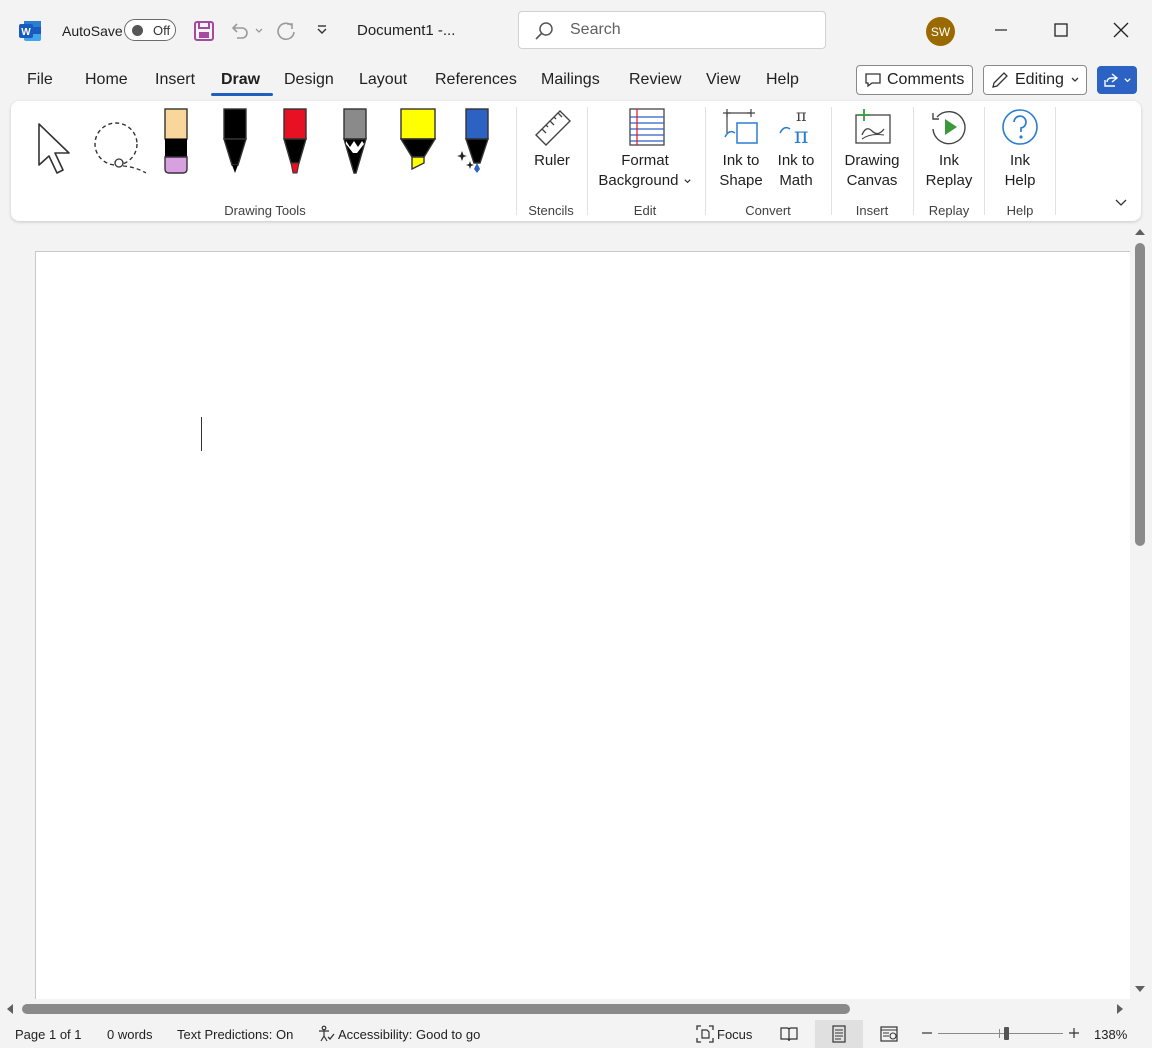 This screenshot has width=1152, height=1048. I want to click on share-button, so click(1117, 80).